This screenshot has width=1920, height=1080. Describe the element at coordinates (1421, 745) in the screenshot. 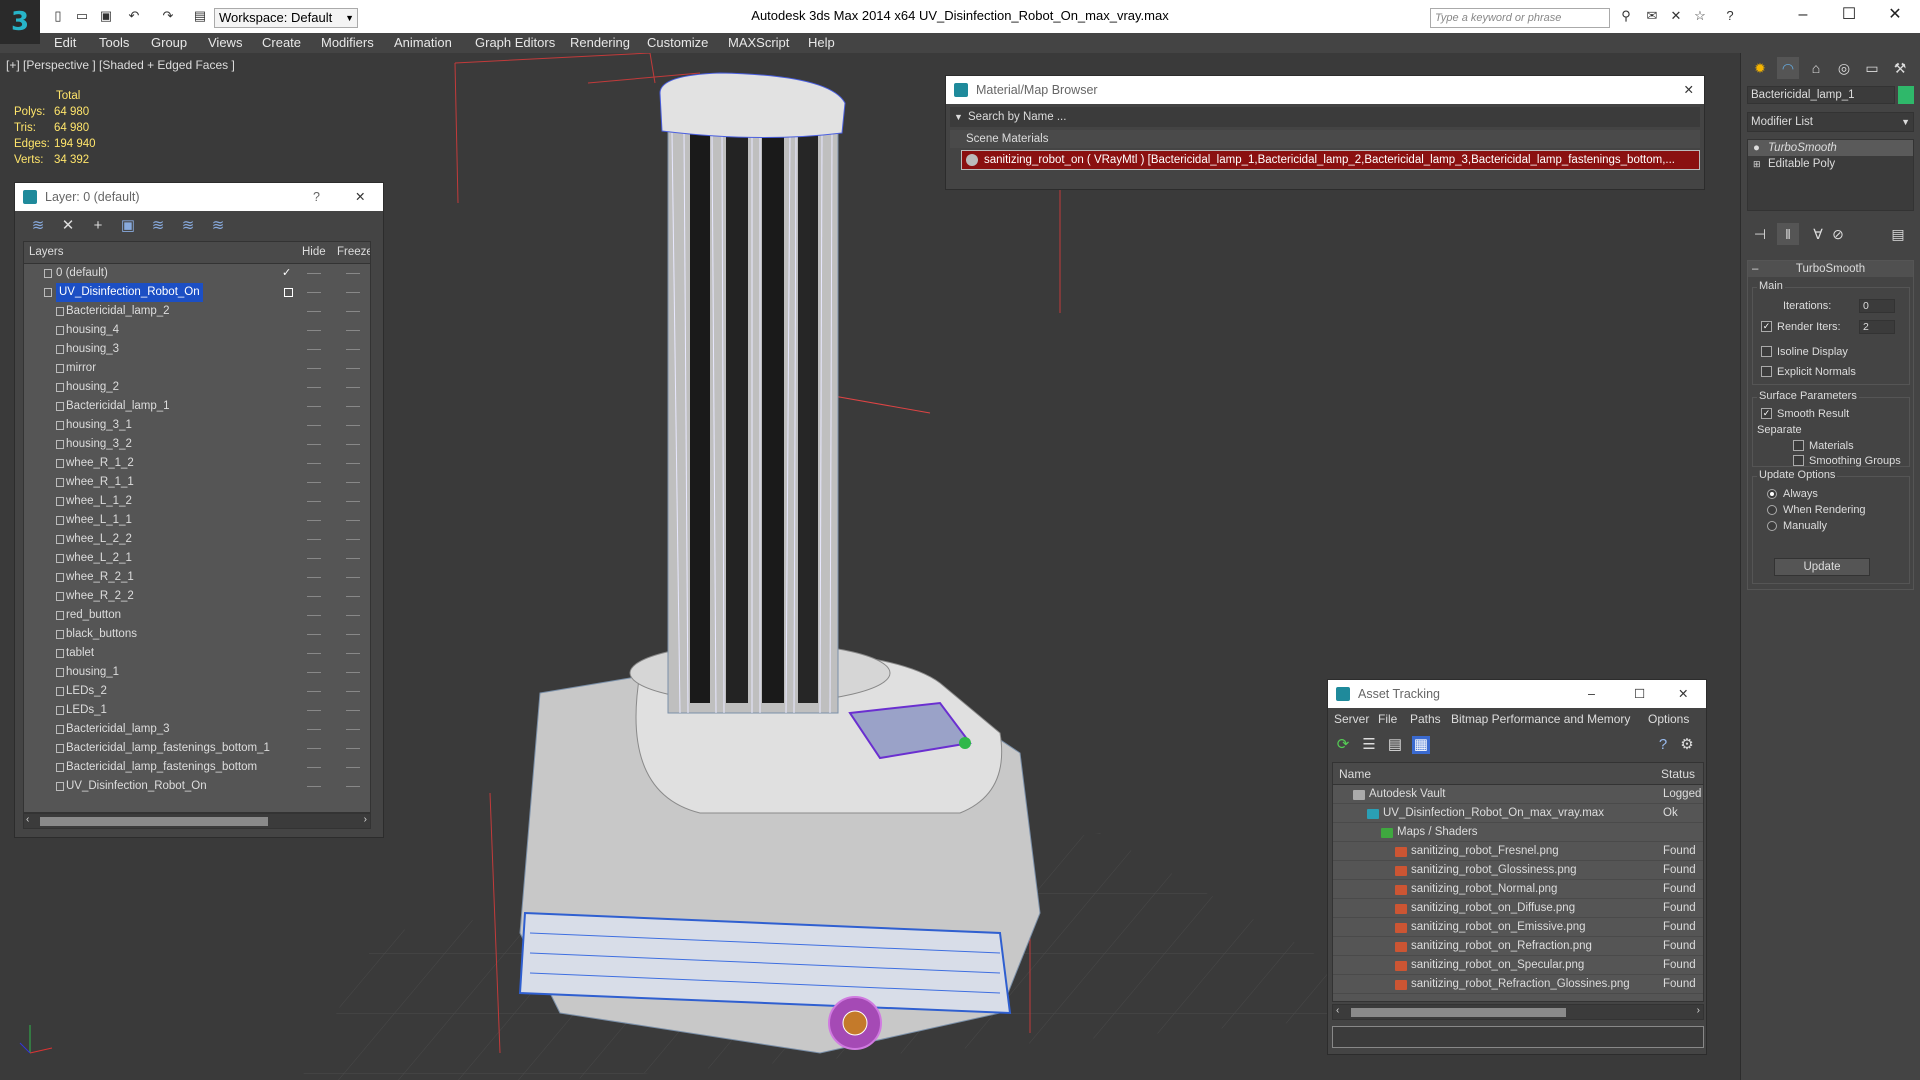

I see `grid-view-icon: ▦` at that location.